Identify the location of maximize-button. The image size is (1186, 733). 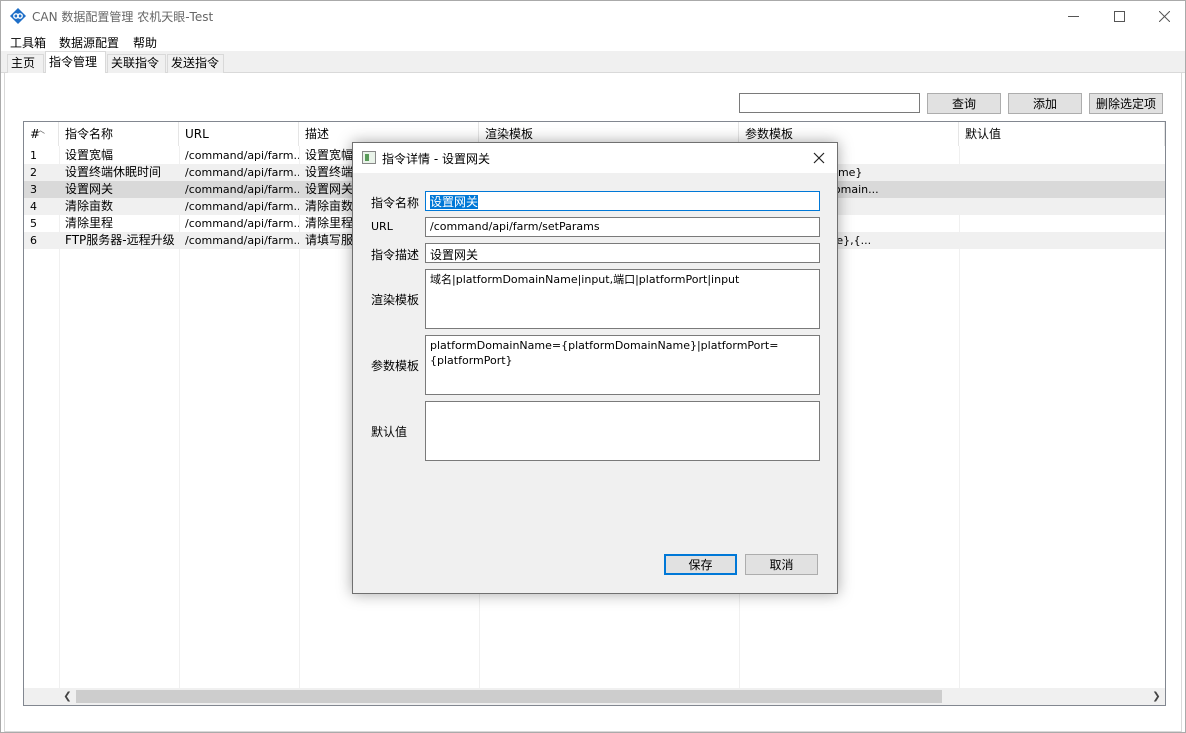
(1119, 16).